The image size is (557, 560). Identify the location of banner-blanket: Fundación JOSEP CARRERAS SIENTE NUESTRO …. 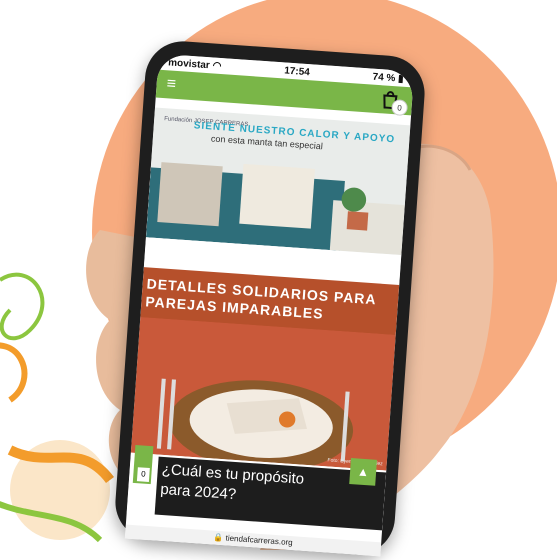
(278, 181).